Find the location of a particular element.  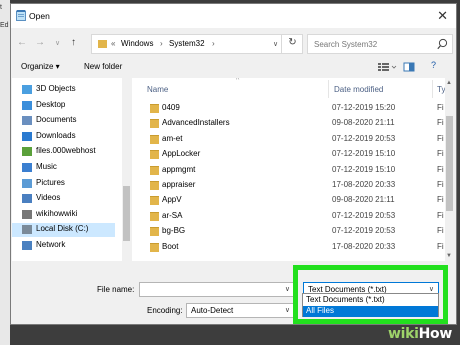

sidebar-item-label: 3D Objects is located at coordinates (56, 88).